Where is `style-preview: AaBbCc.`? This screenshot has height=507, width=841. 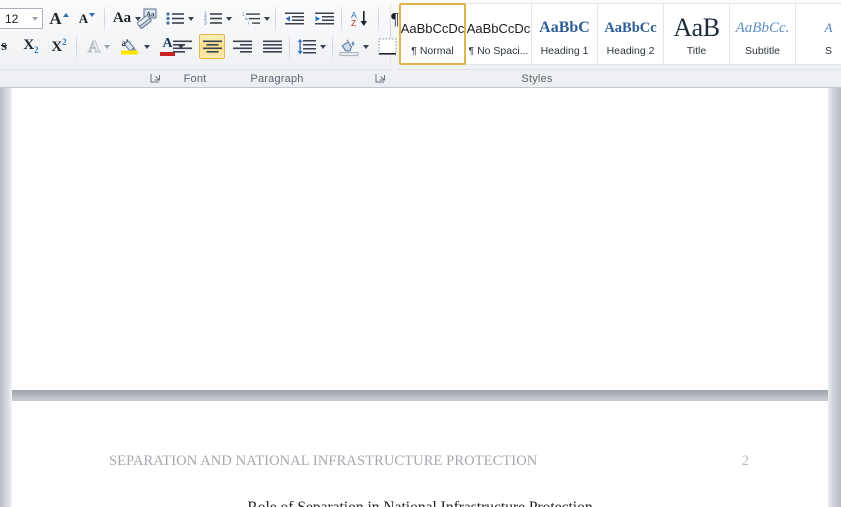 style-preview: AaBbCc. is located at coordinates (762, 27).